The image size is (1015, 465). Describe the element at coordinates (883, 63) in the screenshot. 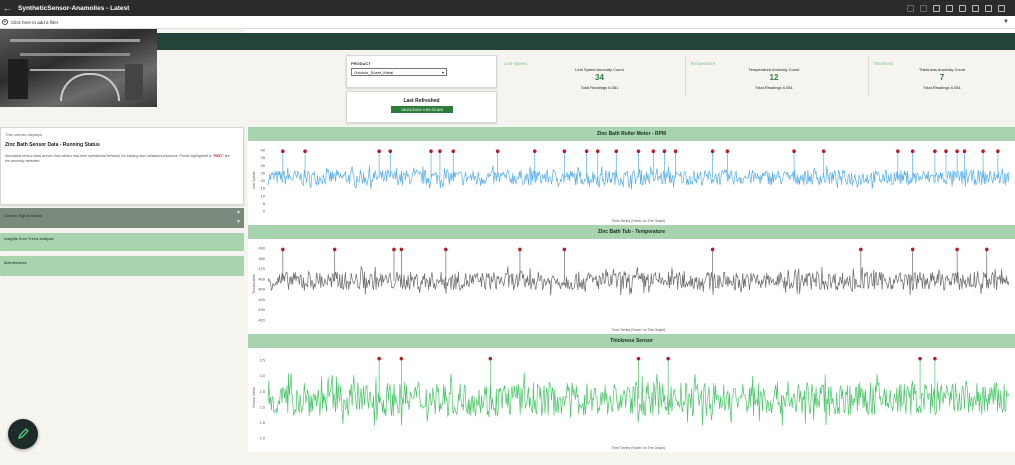

I see `kpi-title: Thickness` at that location.